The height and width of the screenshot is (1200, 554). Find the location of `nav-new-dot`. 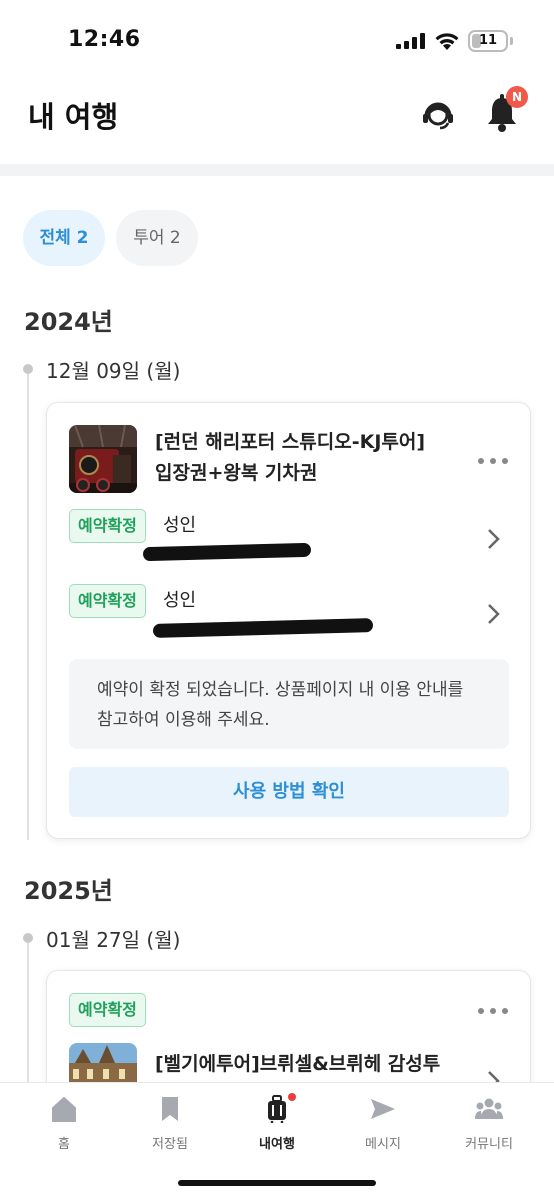

nav-new-dot is located at coordinates (292, 1097).